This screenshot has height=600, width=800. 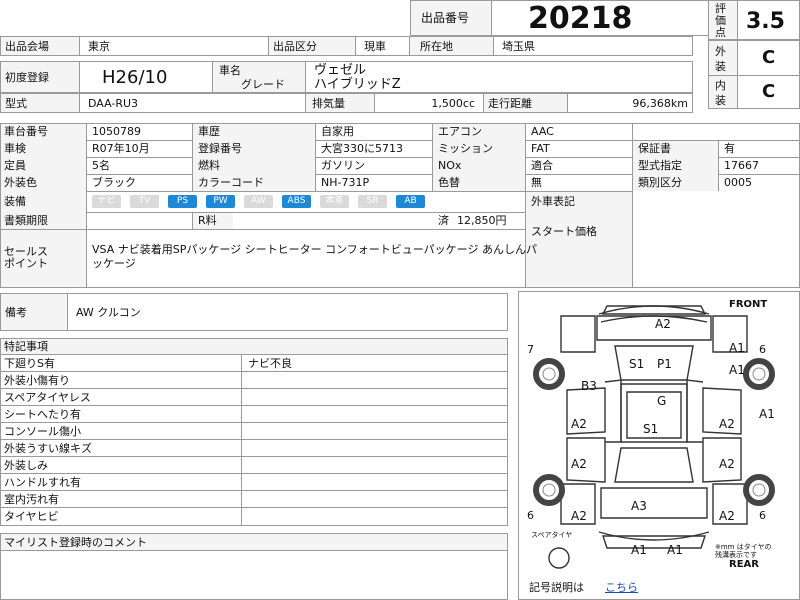 What do you see at coordinates (42, 431) in the screenshot?
I see `special-note-left: コンソール傷小` at bounding box center [42, 431].